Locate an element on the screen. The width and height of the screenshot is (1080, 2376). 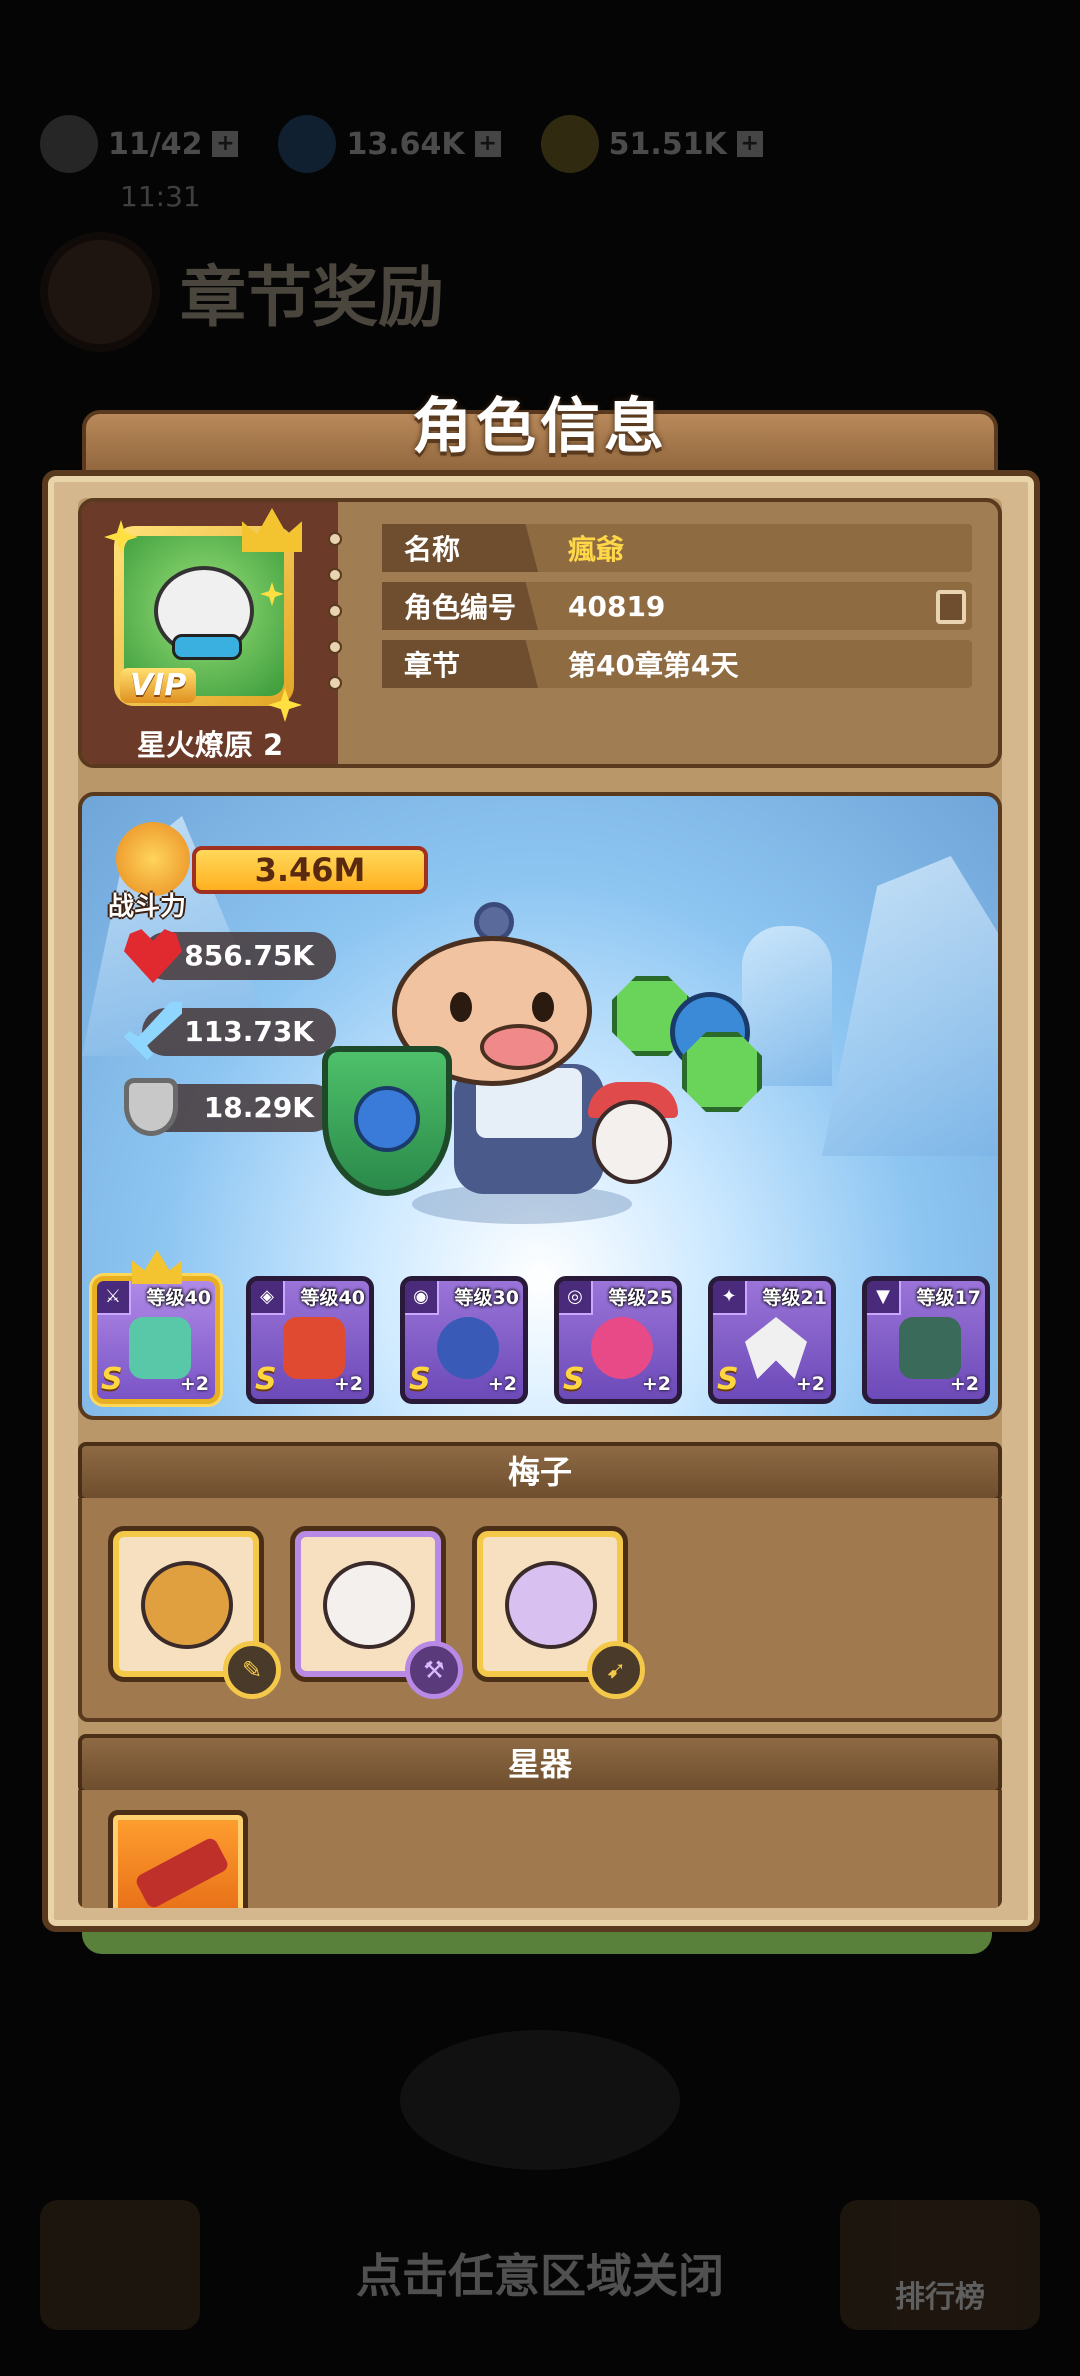
player-id: 40819 is located at coordinates (617, 606).